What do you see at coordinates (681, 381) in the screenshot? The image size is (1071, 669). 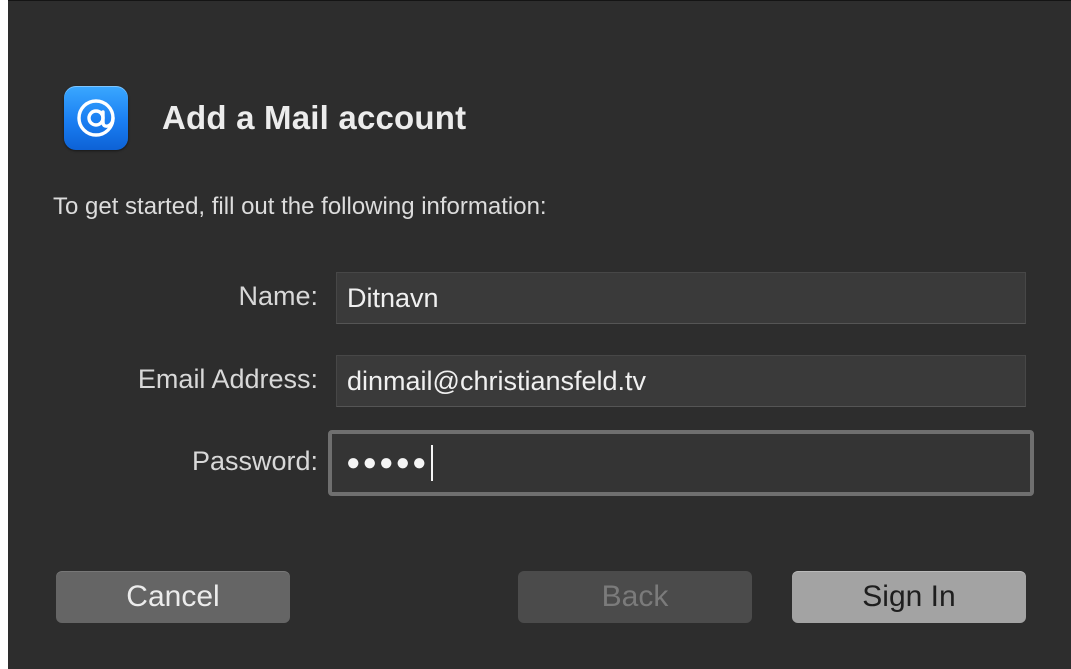 I see `email-field: dinmail@christiansfeld.tv` at bounding box center [681, 381].